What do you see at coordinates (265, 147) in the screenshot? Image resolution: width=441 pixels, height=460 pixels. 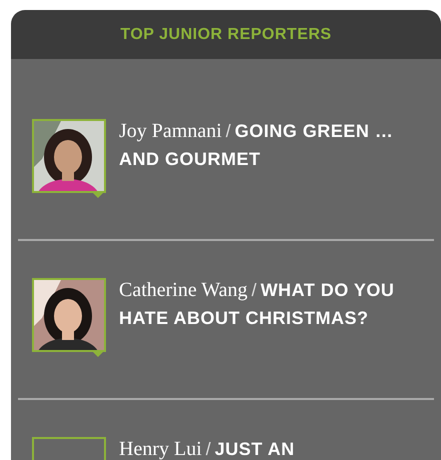 I see `reporter-link: Joy Pamnani / GOING GREEN … AND GOURMET` at bounding box center [265, 147].